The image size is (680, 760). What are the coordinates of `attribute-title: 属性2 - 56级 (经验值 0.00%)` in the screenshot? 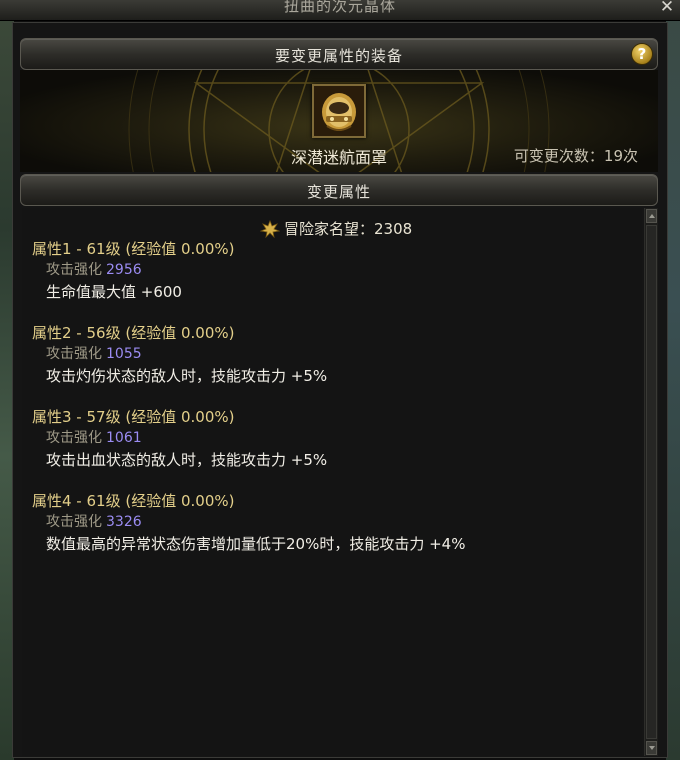 It's located at (133, 333).